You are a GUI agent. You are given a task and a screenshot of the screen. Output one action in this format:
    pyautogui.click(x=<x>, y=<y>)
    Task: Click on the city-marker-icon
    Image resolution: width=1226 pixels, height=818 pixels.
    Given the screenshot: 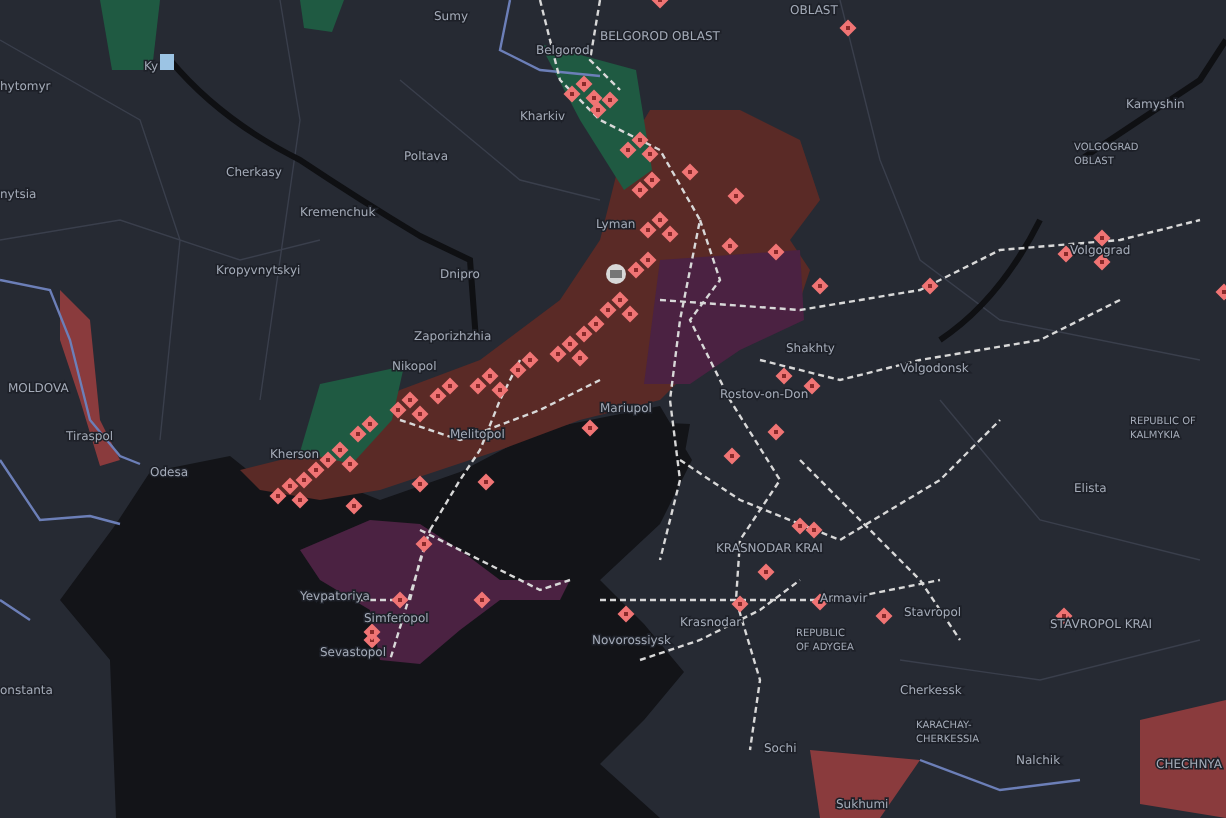 What is the action you would take?
    pyautogui.click(x=167, y=62)
    